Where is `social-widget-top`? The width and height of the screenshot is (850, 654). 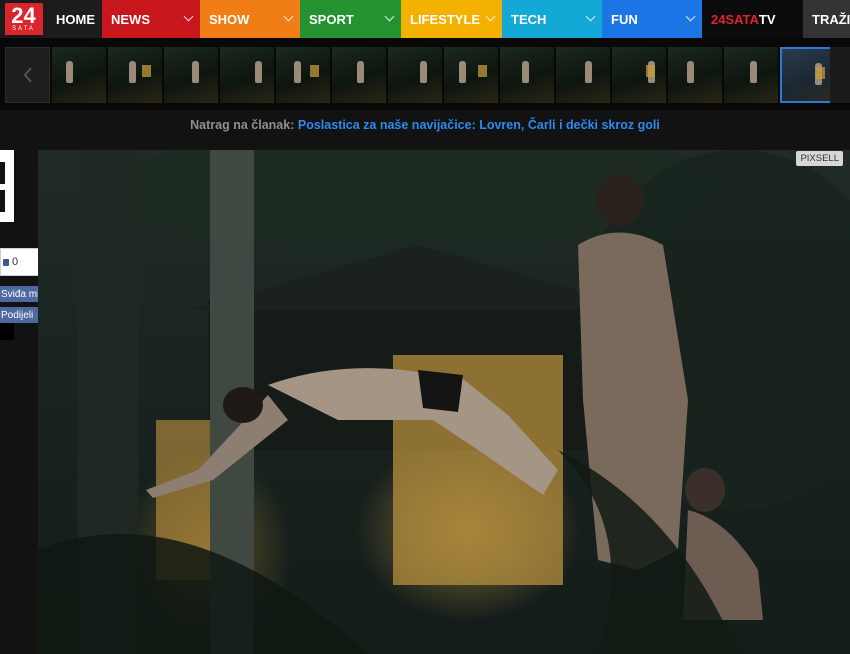 social-widget-top is located at coordinates (7, 186).